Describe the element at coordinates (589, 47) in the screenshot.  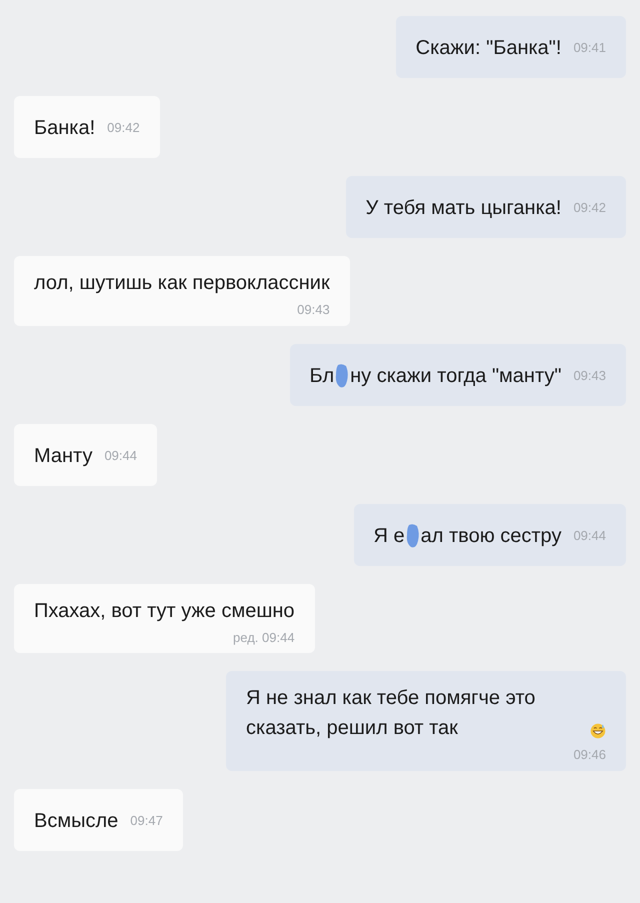
I see `message-time: 09:41` at that location.